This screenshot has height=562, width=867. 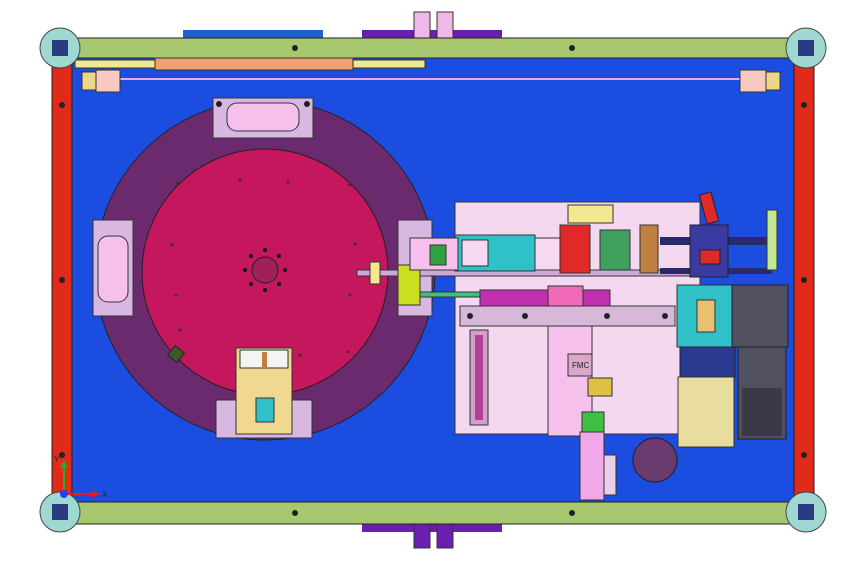 I want to click on servo-motor-end, so click(x=762, y=412).